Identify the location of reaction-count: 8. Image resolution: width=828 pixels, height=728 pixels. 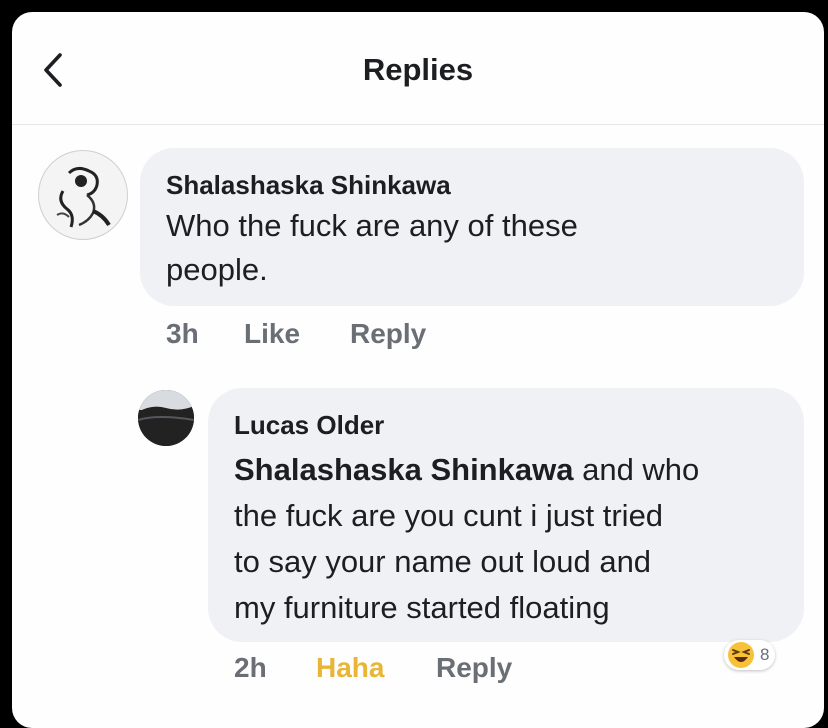
(765, 654).